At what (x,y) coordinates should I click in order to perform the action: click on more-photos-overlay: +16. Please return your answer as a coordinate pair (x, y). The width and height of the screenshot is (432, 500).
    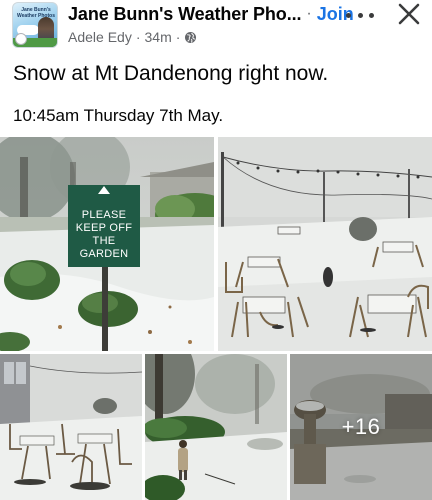
    Looking at the image, I should click on (361, 427).